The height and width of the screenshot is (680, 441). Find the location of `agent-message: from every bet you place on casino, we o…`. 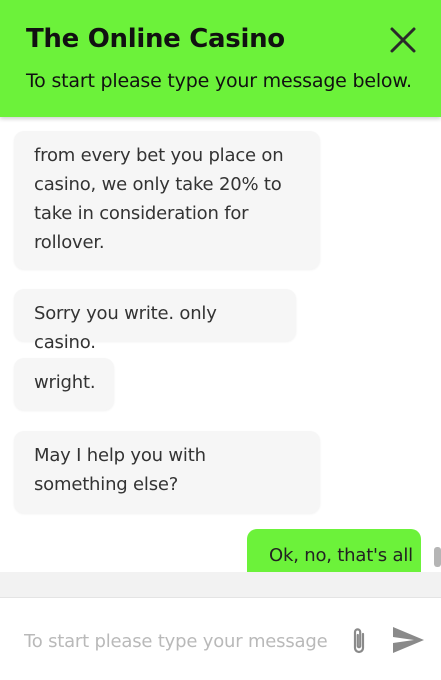

agent-message: from every bet you place on casino, we o… is located at coordinates (167, 200).